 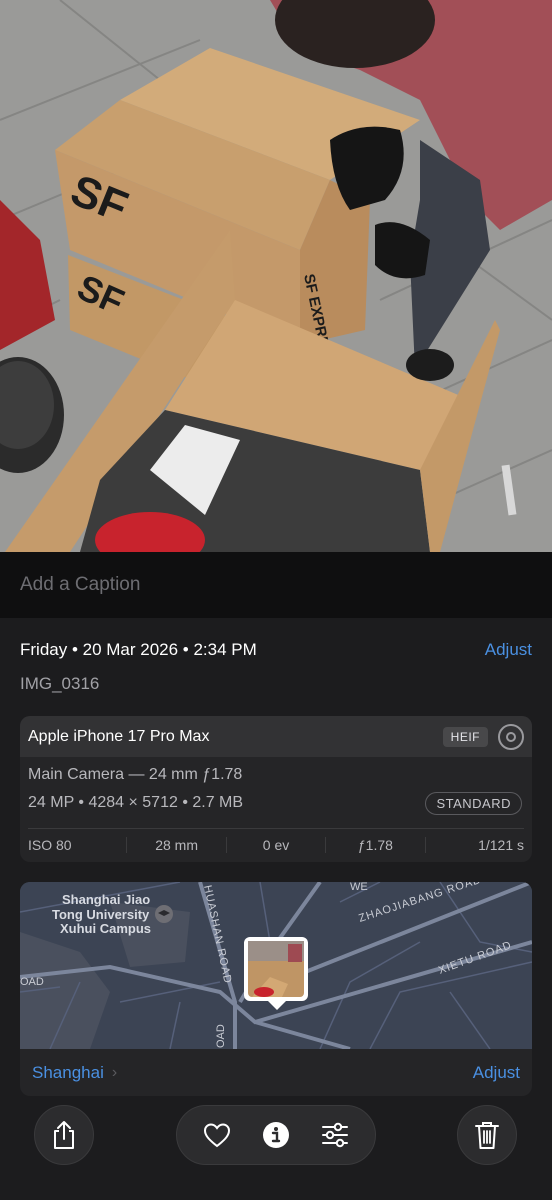 I want to click on map-label-oad-2: OAD, so click(x=221, y=1036).